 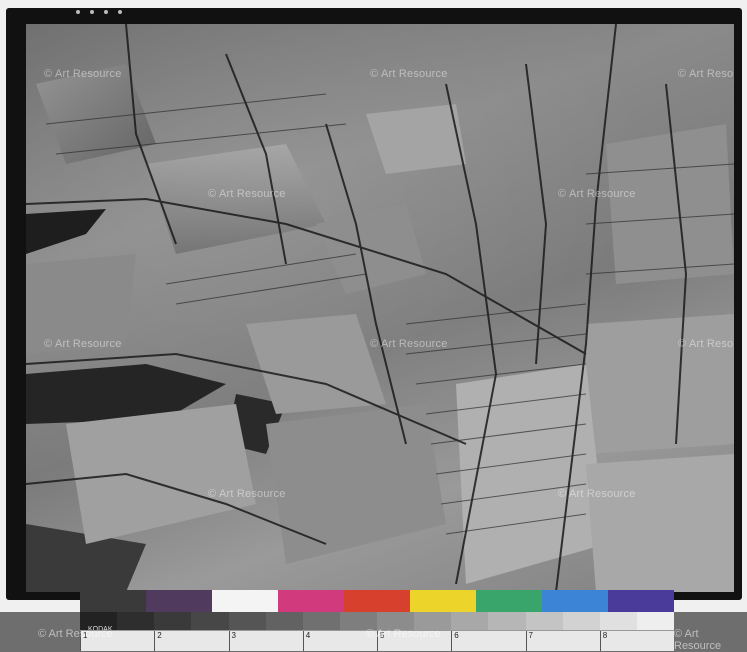 I want to click on ruler-tick: 8, so click(x=636, y=641).